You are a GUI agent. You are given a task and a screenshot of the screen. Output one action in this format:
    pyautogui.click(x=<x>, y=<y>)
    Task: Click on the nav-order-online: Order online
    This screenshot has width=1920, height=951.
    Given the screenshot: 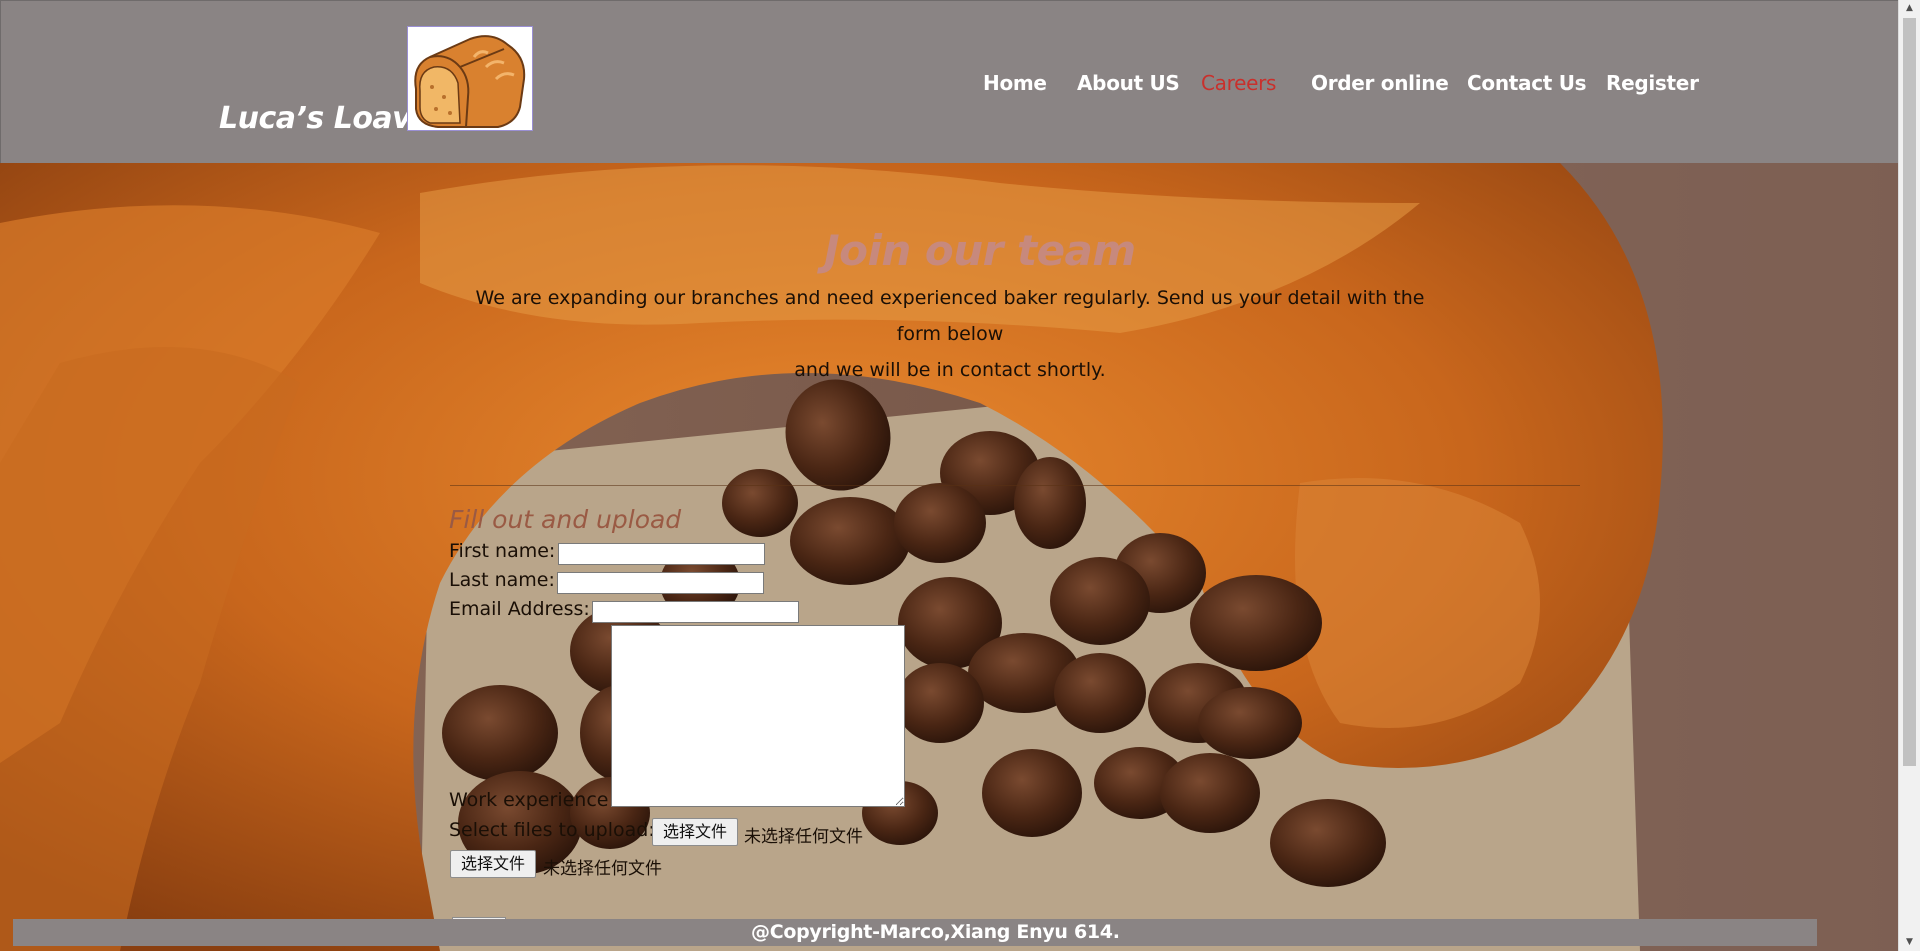 What is the action you would take?
    pyautogui.click(x=1380, y=83)
    